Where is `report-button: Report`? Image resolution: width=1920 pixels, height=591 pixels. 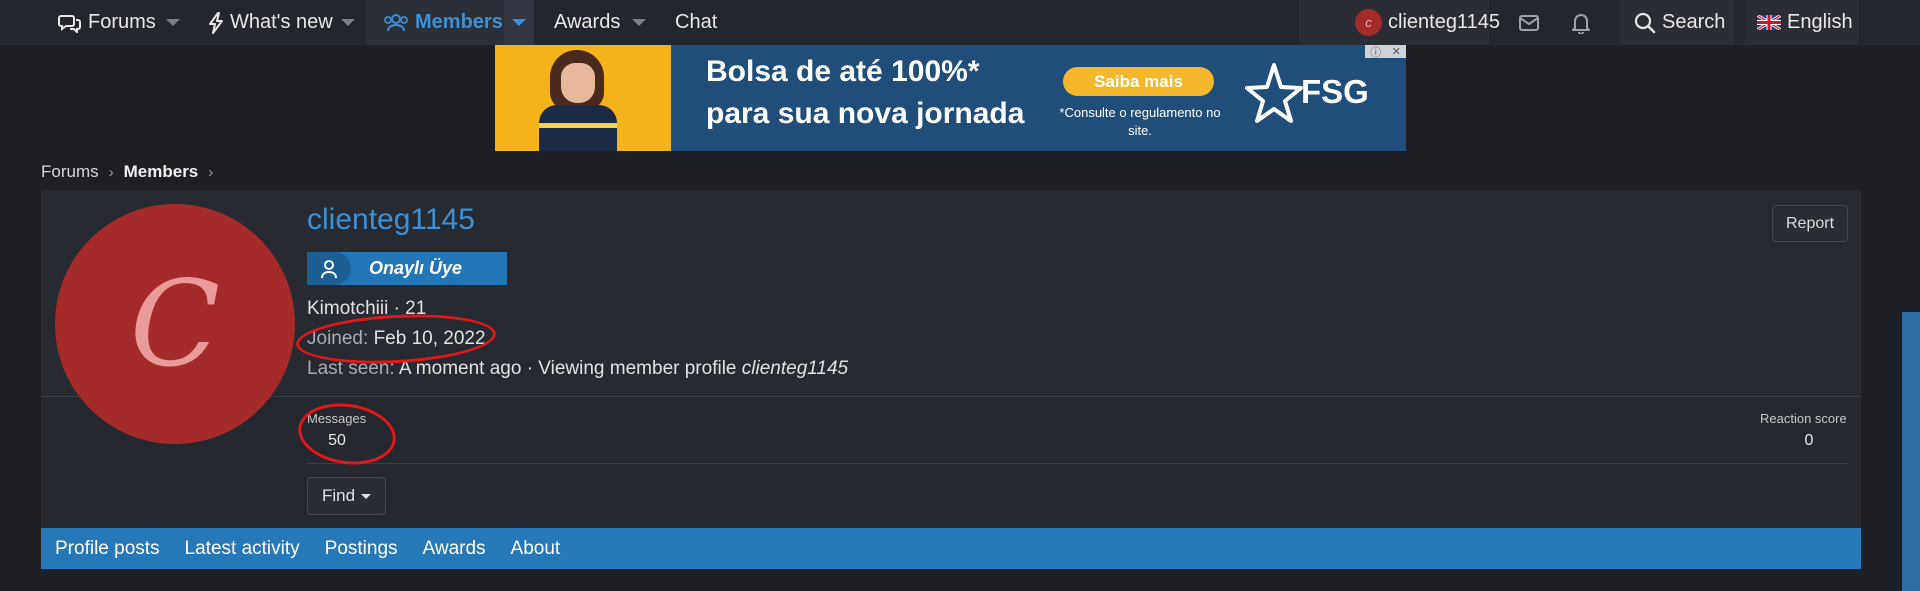 report-button: Report is located at coordinates (1810, 223).